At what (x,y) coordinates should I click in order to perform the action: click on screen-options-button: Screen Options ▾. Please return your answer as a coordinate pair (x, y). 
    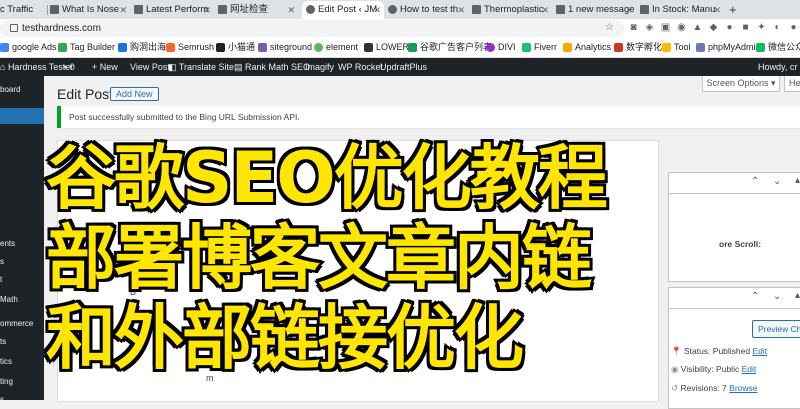
    Looking at the image, I should click on (741, 84).